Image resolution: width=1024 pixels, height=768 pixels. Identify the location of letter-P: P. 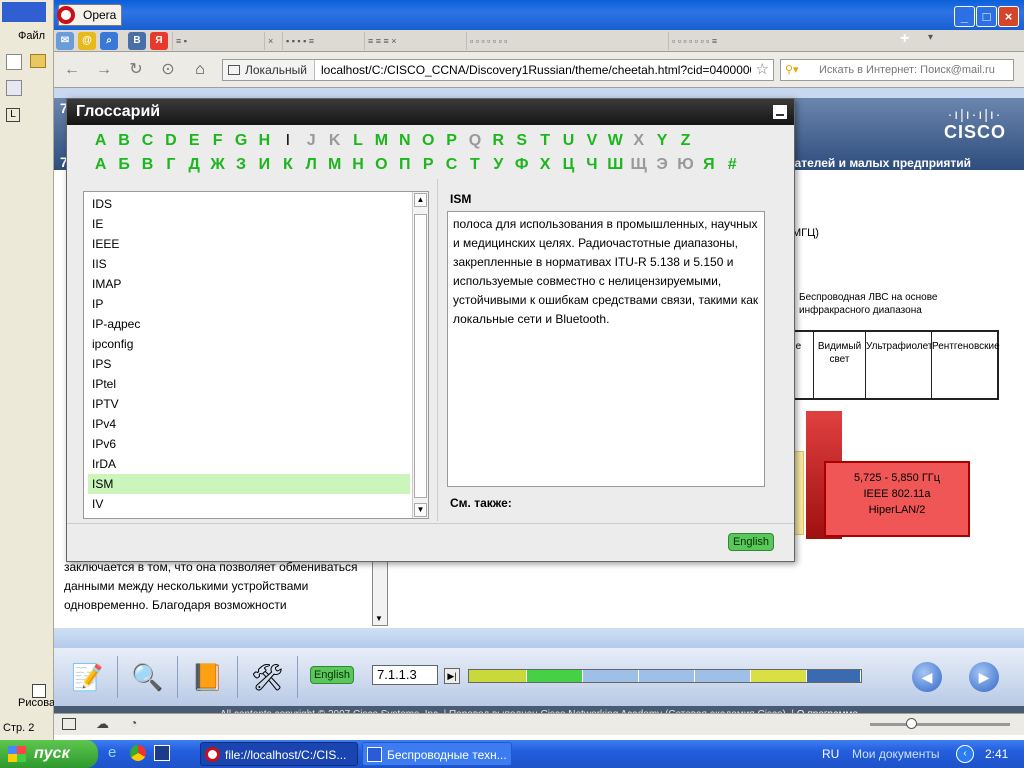
(451, 143).